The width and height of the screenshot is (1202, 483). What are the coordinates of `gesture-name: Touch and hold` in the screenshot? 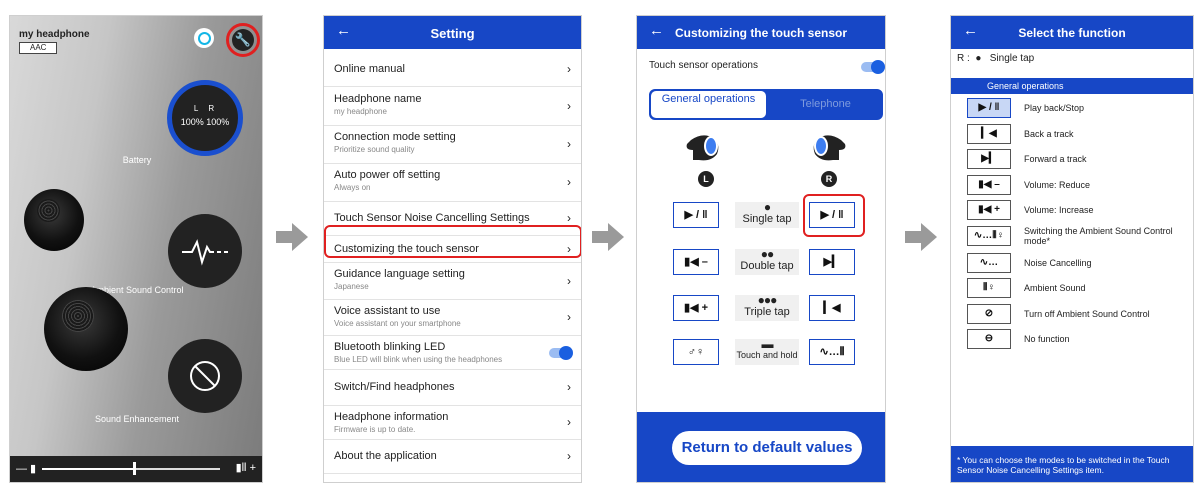 It's located at (767, 355).